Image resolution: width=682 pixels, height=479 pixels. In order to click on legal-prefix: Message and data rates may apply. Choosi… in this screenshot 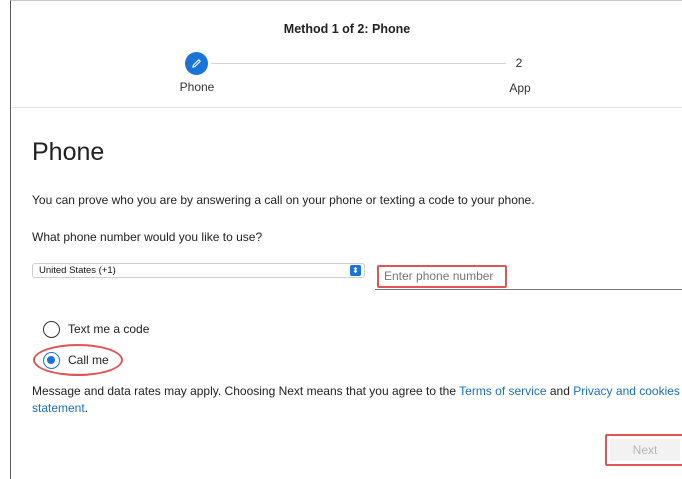, I will do `click(246, 391)`.